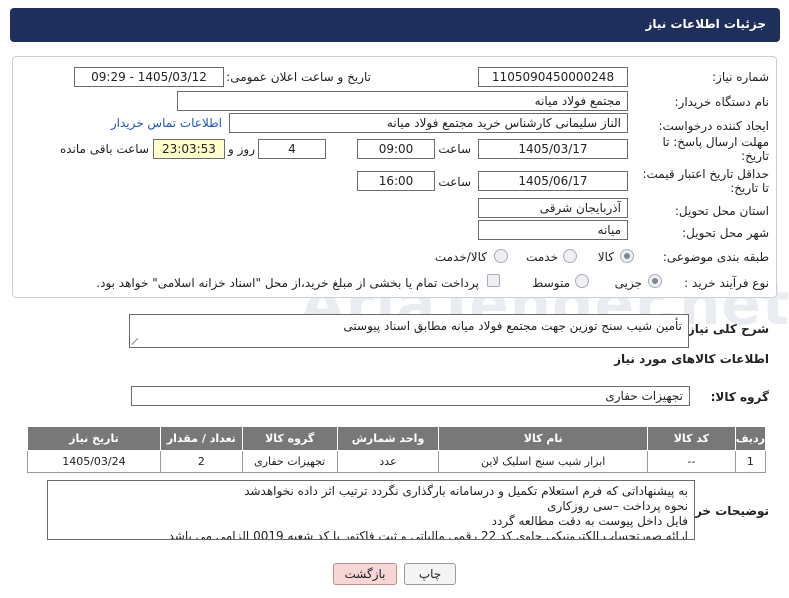 The image size is (789, 598). I want to click on need-number-field: 1105090450000248, so click(553, 77).